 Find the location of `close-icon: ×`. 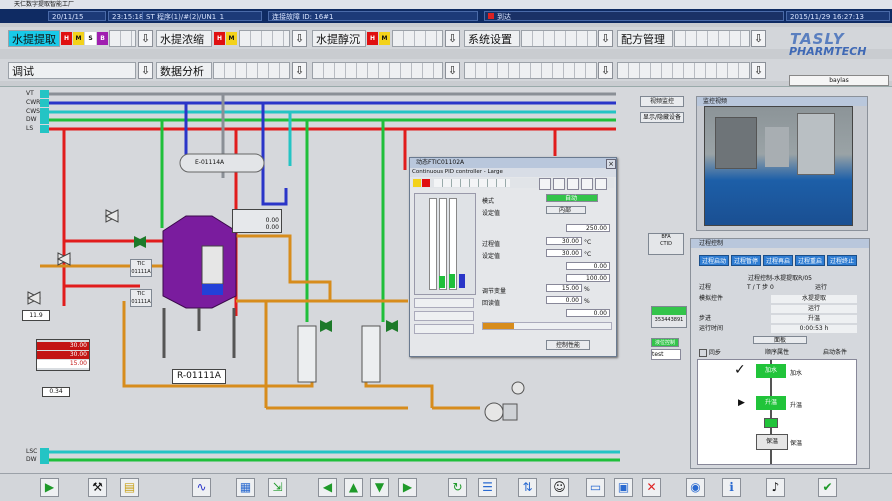

close-icon: × is located at coordinates (611, 164).